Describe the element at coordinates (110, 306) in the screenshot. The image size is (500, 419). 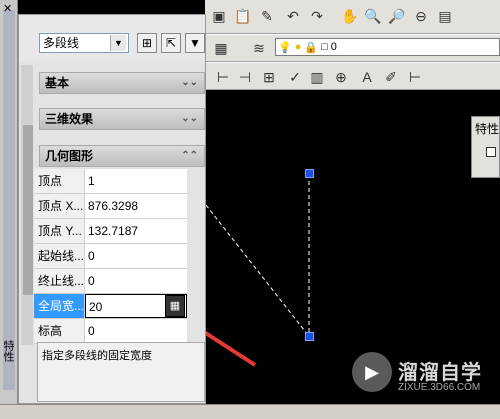
I see `table-row-global-width: 全局宽... 20 ▦` at that location.